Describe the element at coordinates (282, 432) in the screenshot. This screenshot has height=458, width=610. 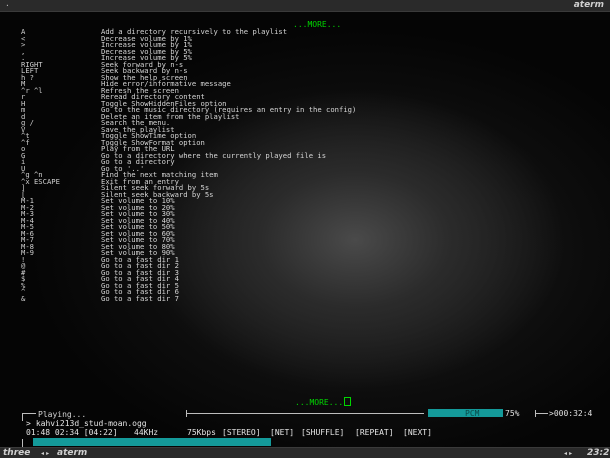
I see `net-indicator: [NET]` at that location.